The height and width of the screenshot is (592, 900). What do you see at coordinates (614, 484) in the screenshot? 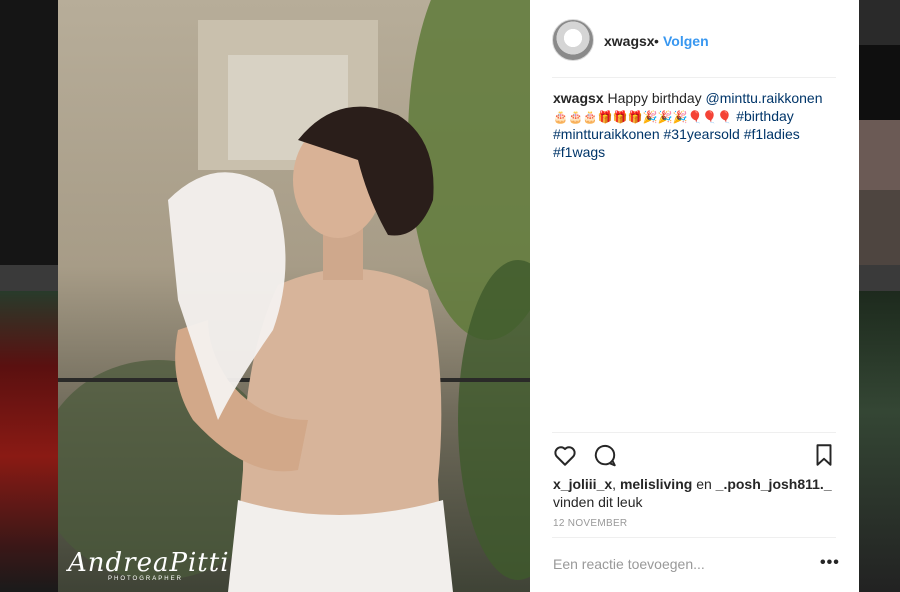
I see `likes-comma: ,` at bounding box center [614, 484].